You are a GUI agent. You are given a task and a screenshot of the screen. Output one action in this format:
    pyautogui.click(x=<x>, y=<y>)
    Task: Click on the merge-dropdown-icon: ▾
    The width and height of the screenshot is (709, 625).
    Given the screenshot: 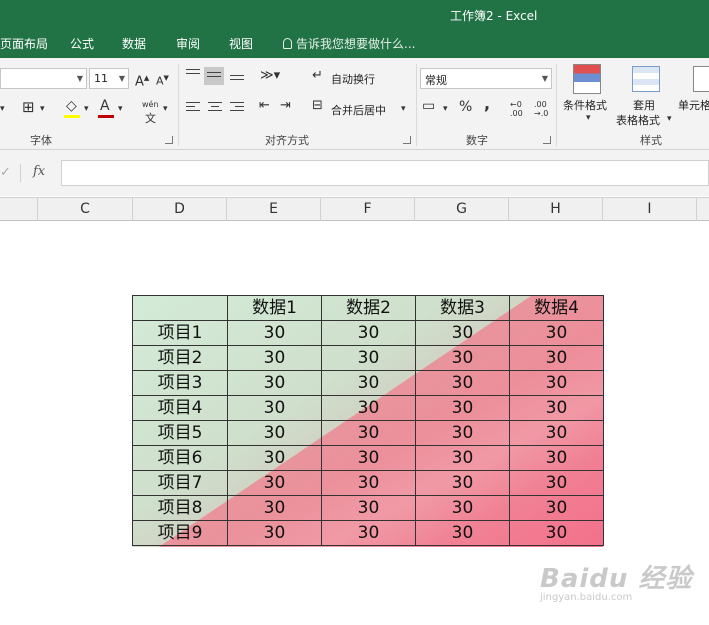 What is the action you would take?
    pyautogui.click(x=403, y=109)
    